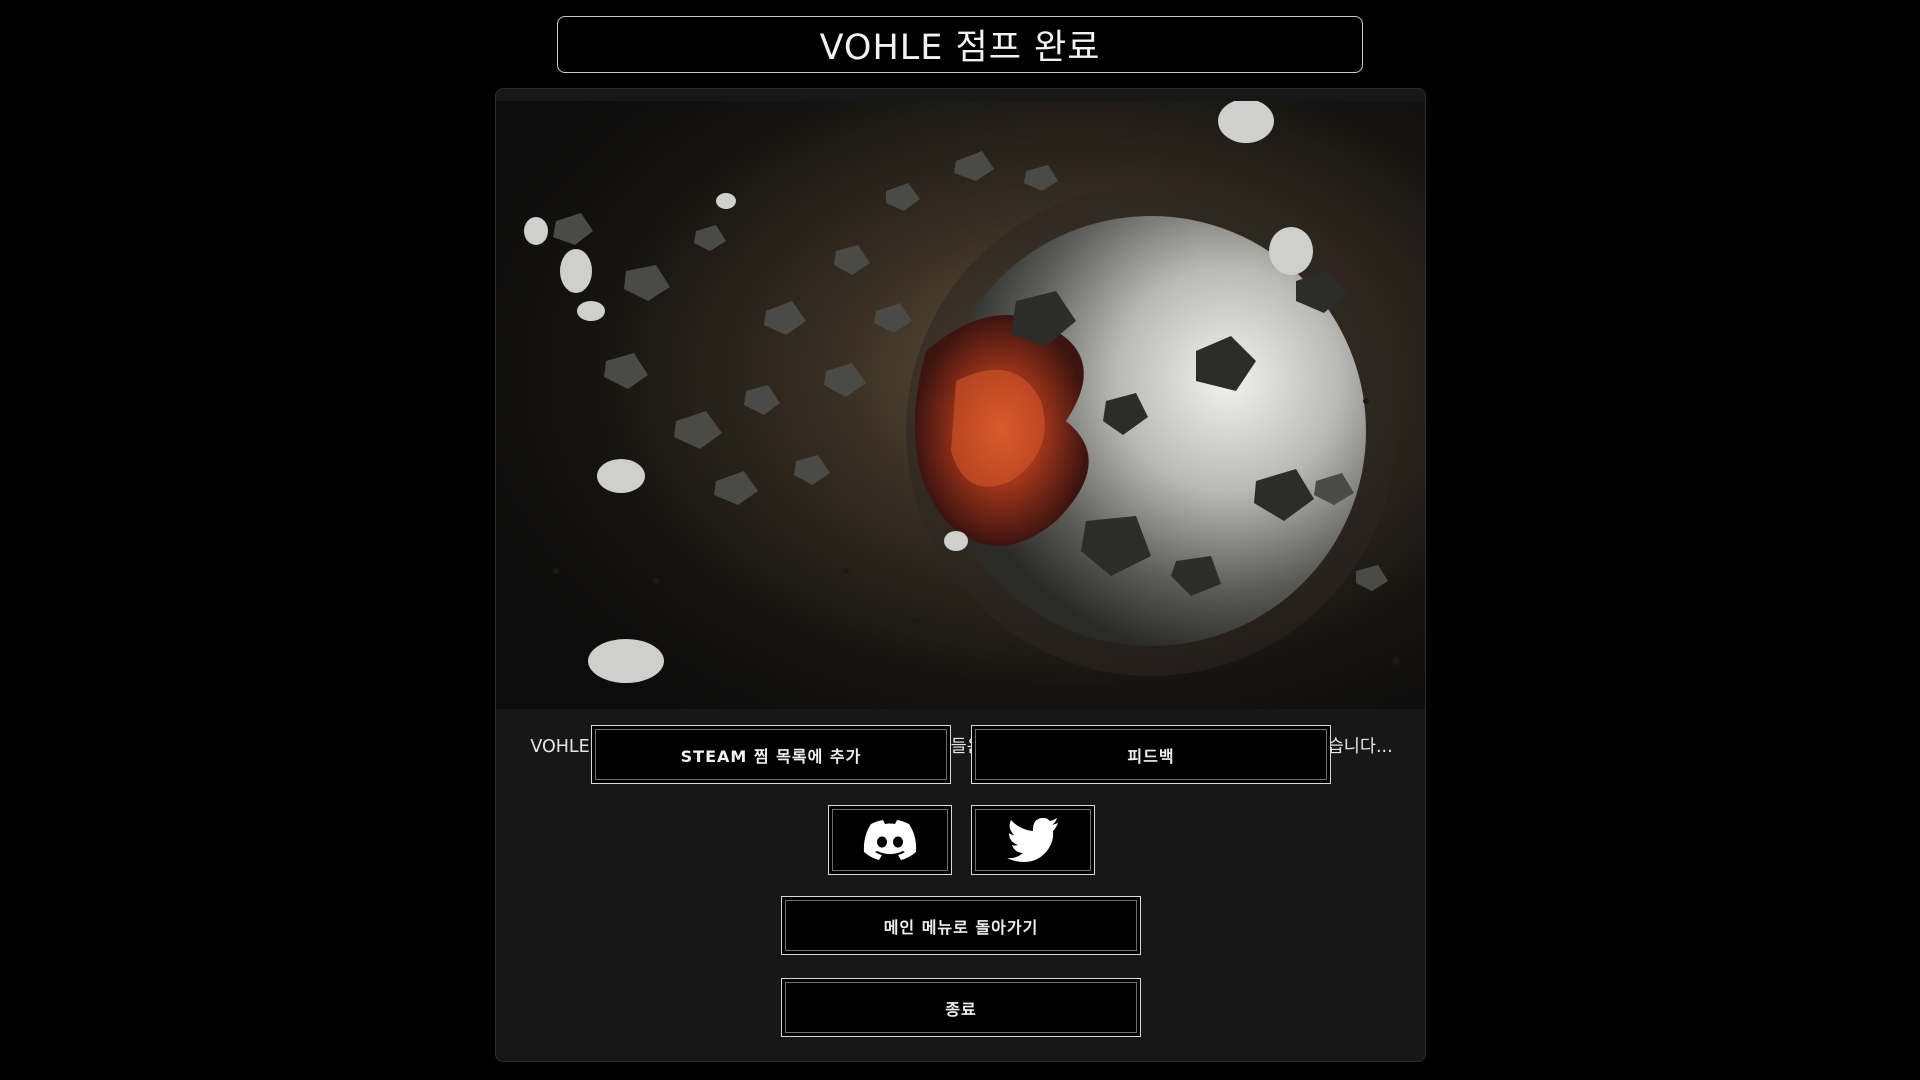 This screenshot has height=1080, width=1920. Describe the element at coordinates (960, 44) in the screenshot. I see `jump-complete-title: VOHLE 점프 완료` at that location.